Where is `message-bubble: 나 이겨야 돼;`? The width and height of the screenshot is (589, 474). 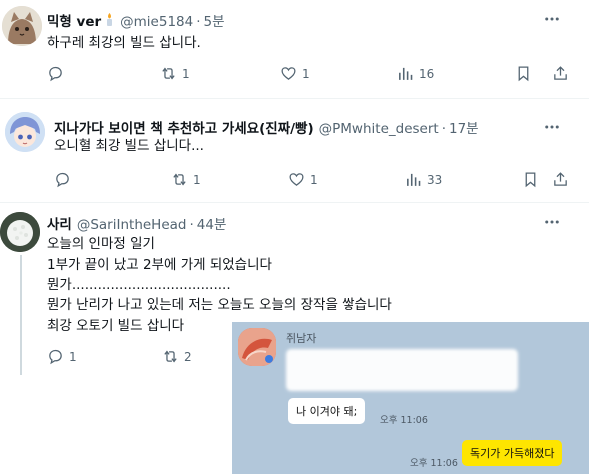 message-bubble: 나 이겨야 돼; is located at coordinates (327, 411).